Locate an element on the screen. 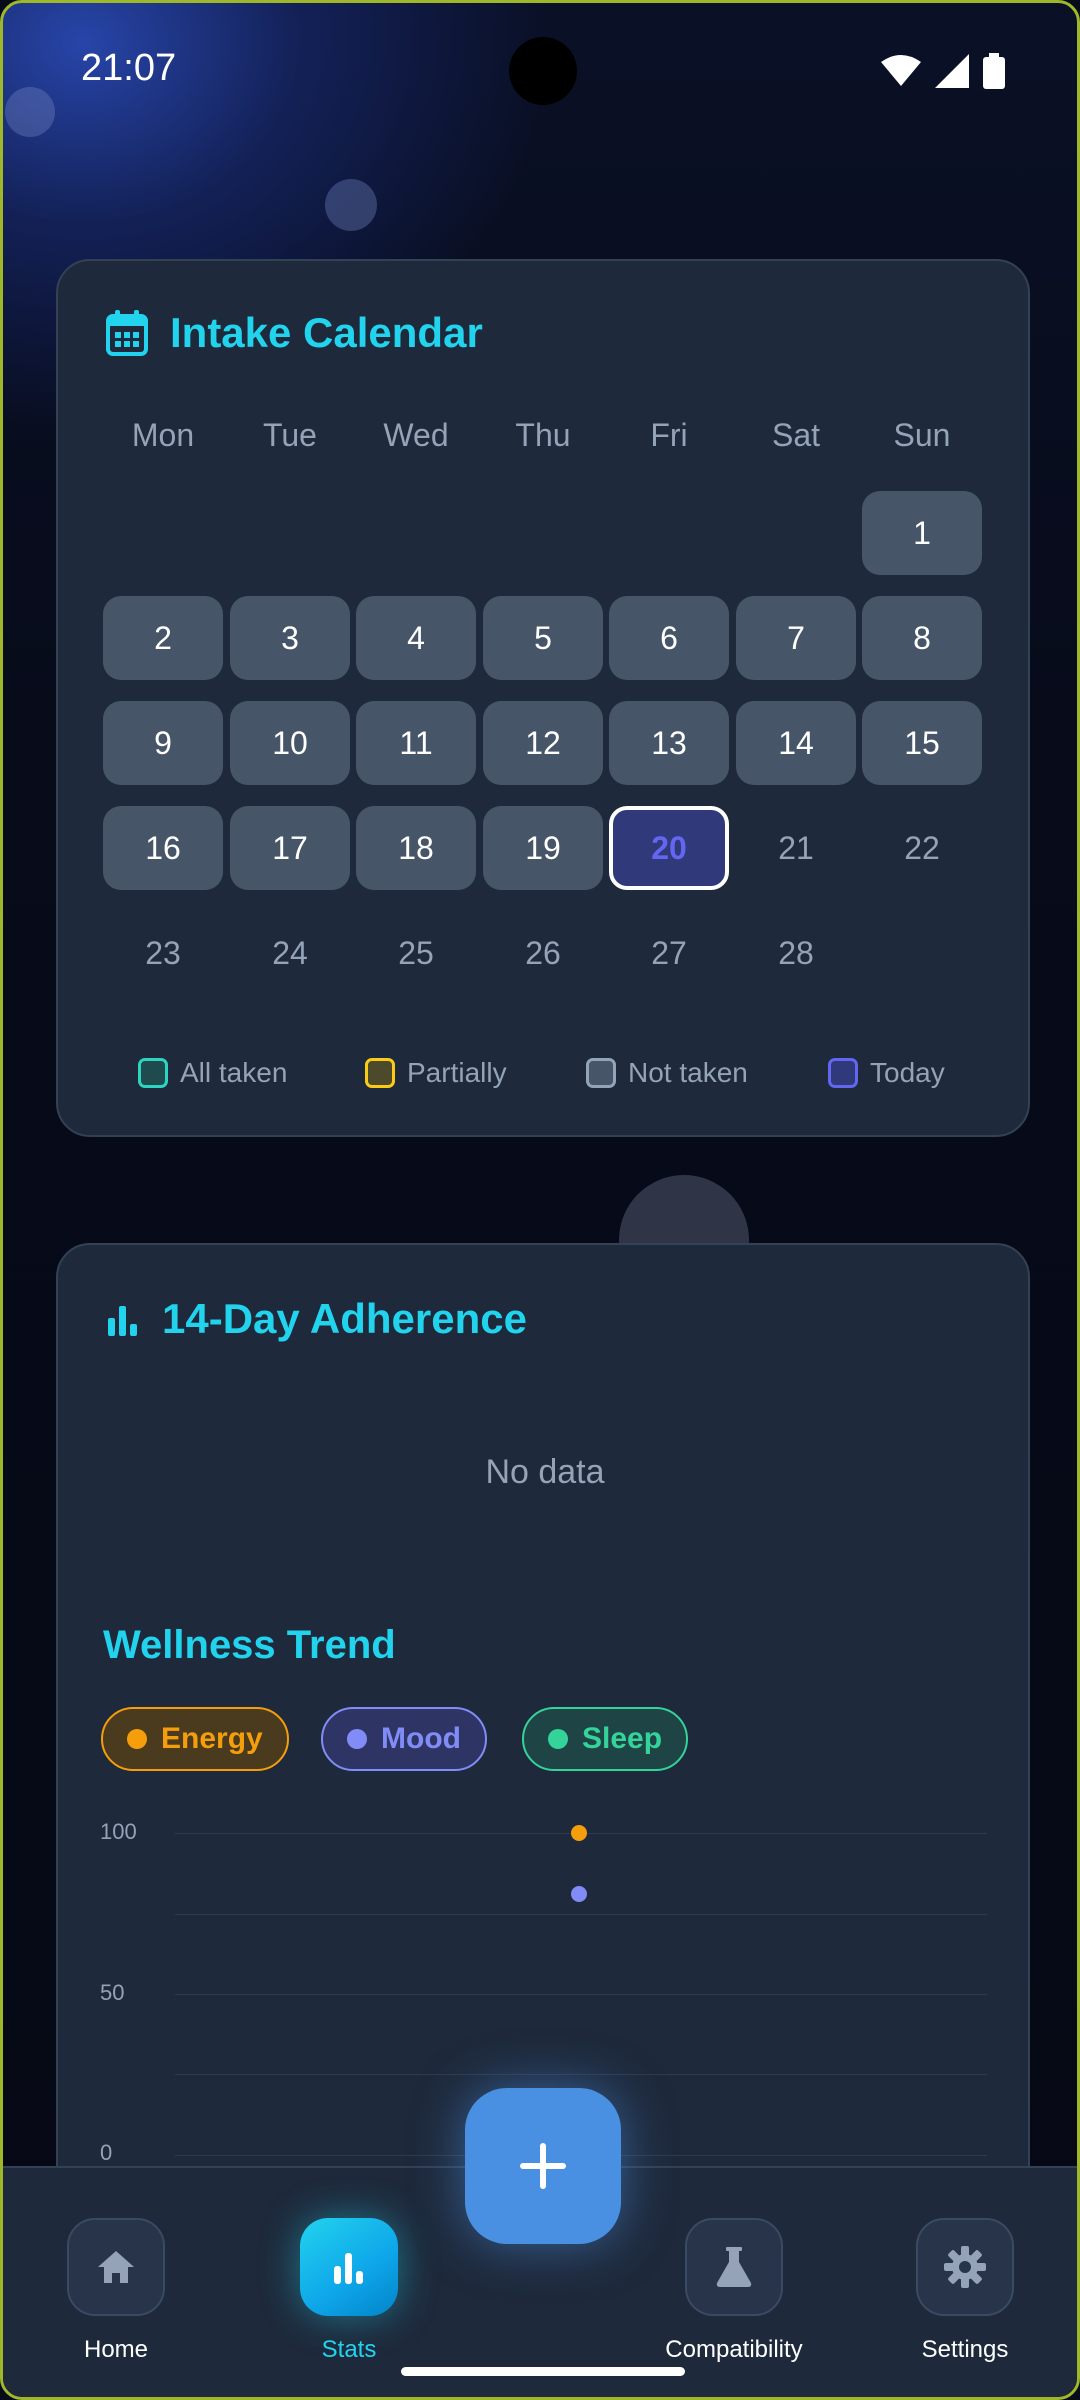 Image resolution: width=1080 pixels, height=2400 pixels. chip-label: Sleep is located at coordinates (622, 1738).